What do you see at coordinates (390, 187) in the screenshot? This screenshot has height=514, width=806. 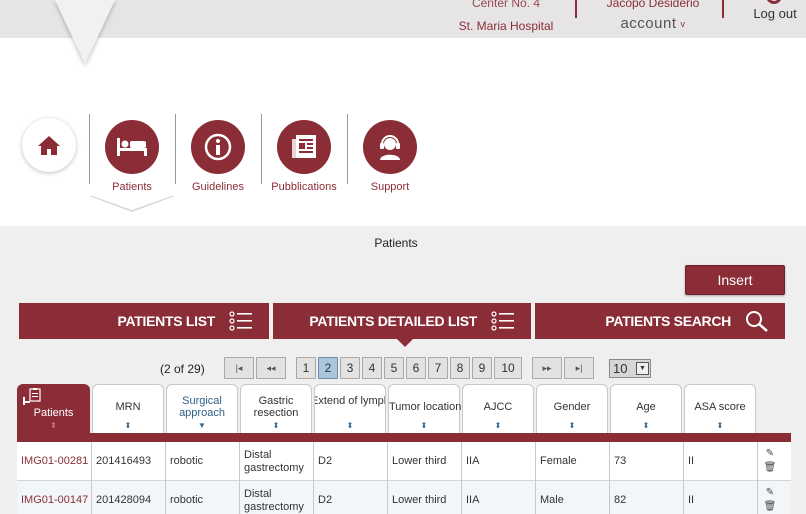 I see `nav-label-support: Support` at bounding box center [390, 187].